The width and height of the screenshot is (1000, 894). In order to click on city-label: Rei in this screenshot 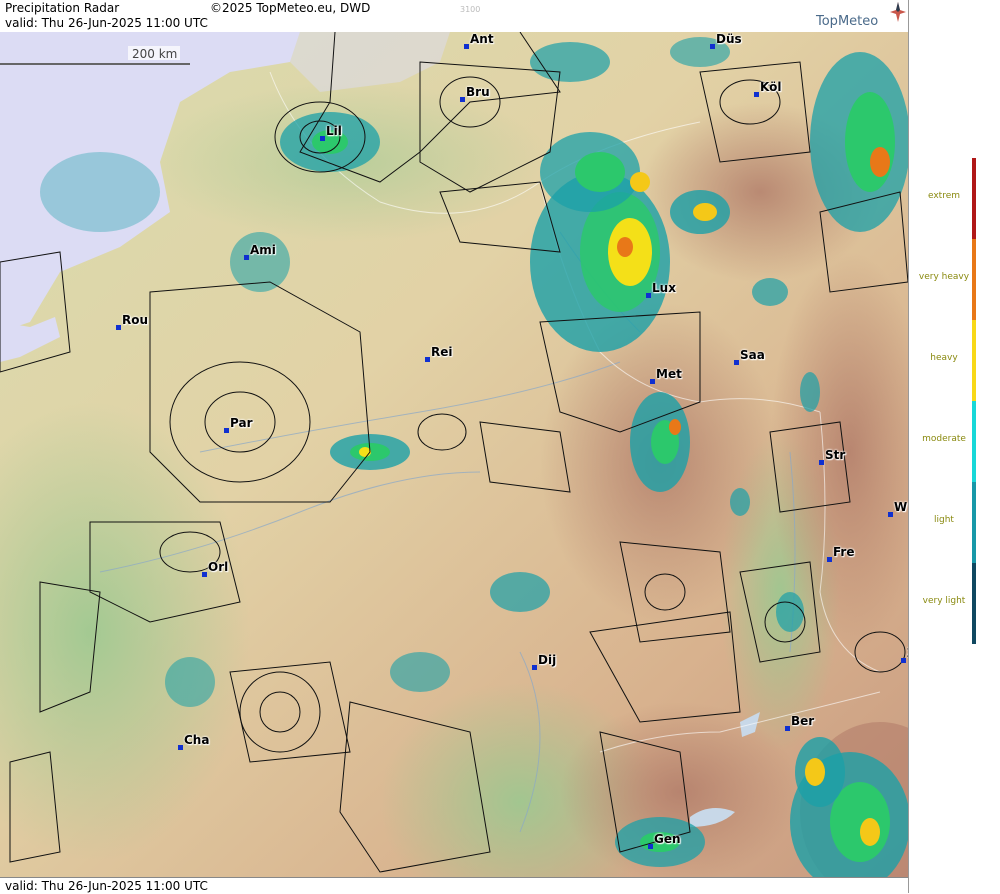, I will do `click(442, 352)`.